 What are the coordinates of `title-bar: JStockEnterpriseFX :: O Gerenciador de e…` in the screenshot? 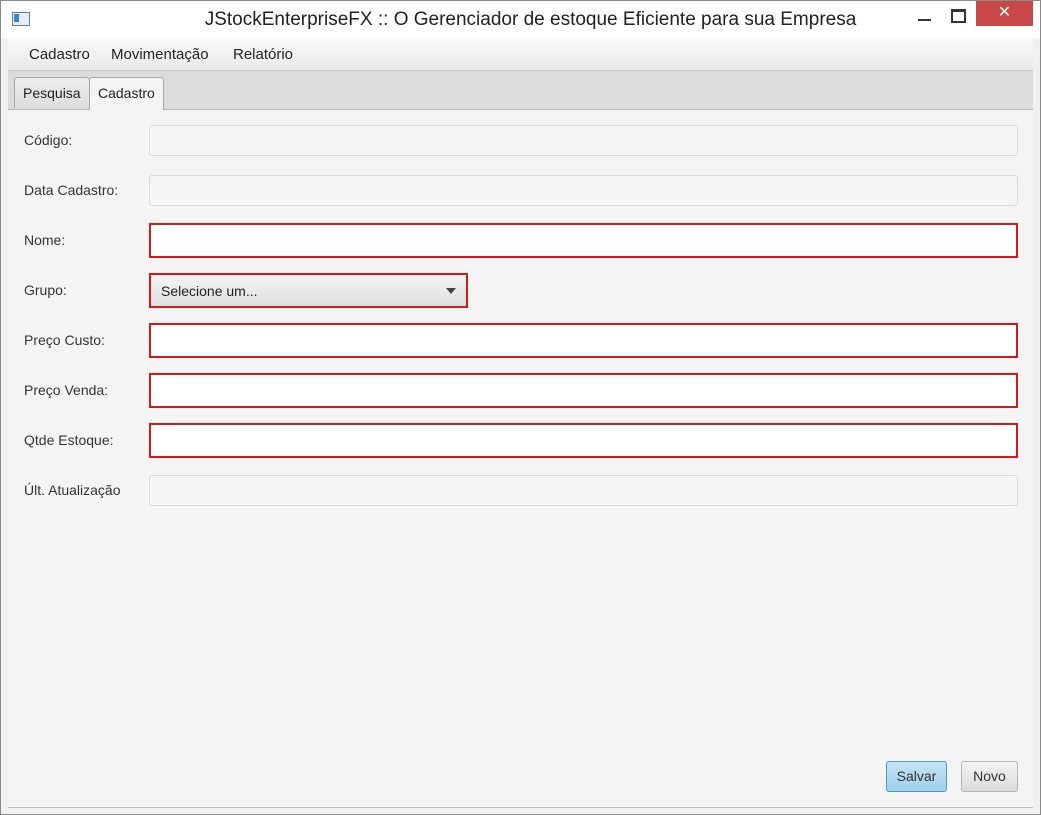 It's located at (520, 19).